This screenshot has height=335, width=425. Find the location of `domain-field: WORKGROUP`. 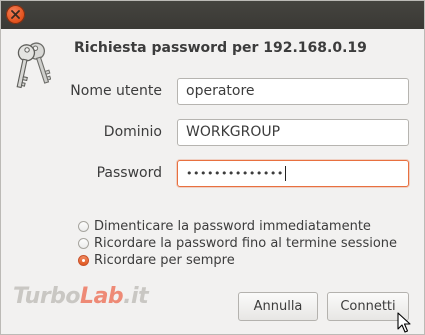

domain-field: WORKGROUP is located at coordinates (293, 132).